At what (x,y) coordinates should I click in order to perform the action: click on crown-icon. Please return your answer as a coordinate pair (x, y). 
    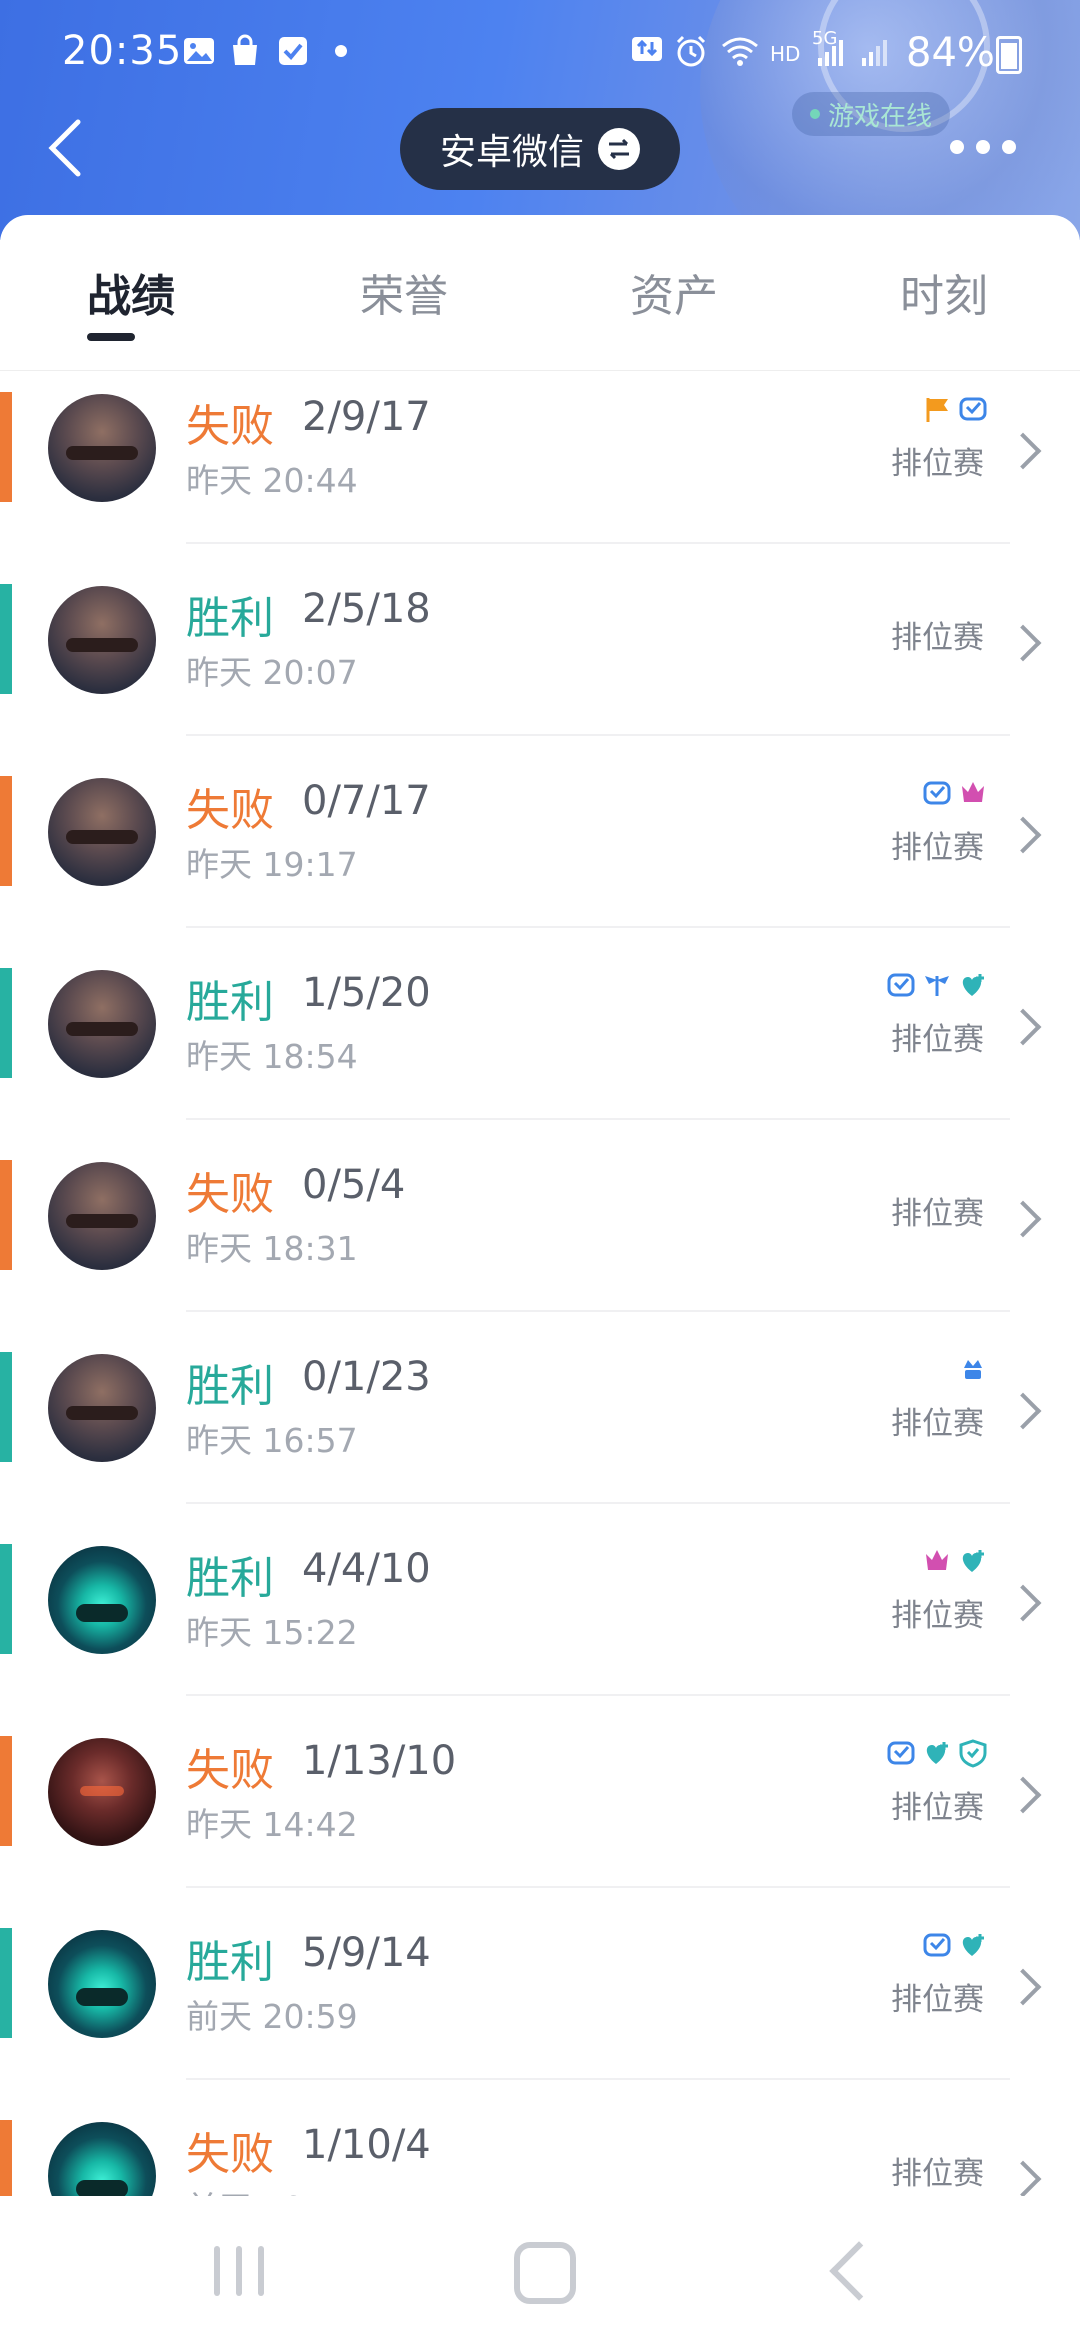
    Looking at the image, I should click on (973, 1369).